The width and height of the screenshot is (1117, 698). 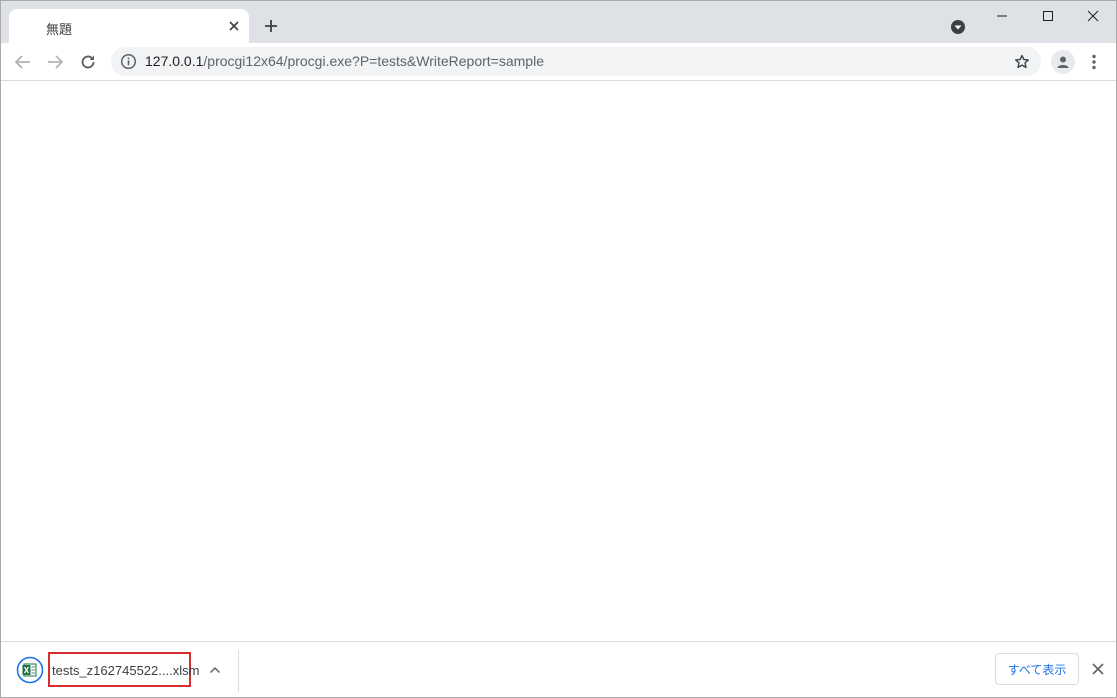 What do you see at coordinates (30, 670) in the screenshot?
I see `excel-file-icon` at bounding box center [30, 670].